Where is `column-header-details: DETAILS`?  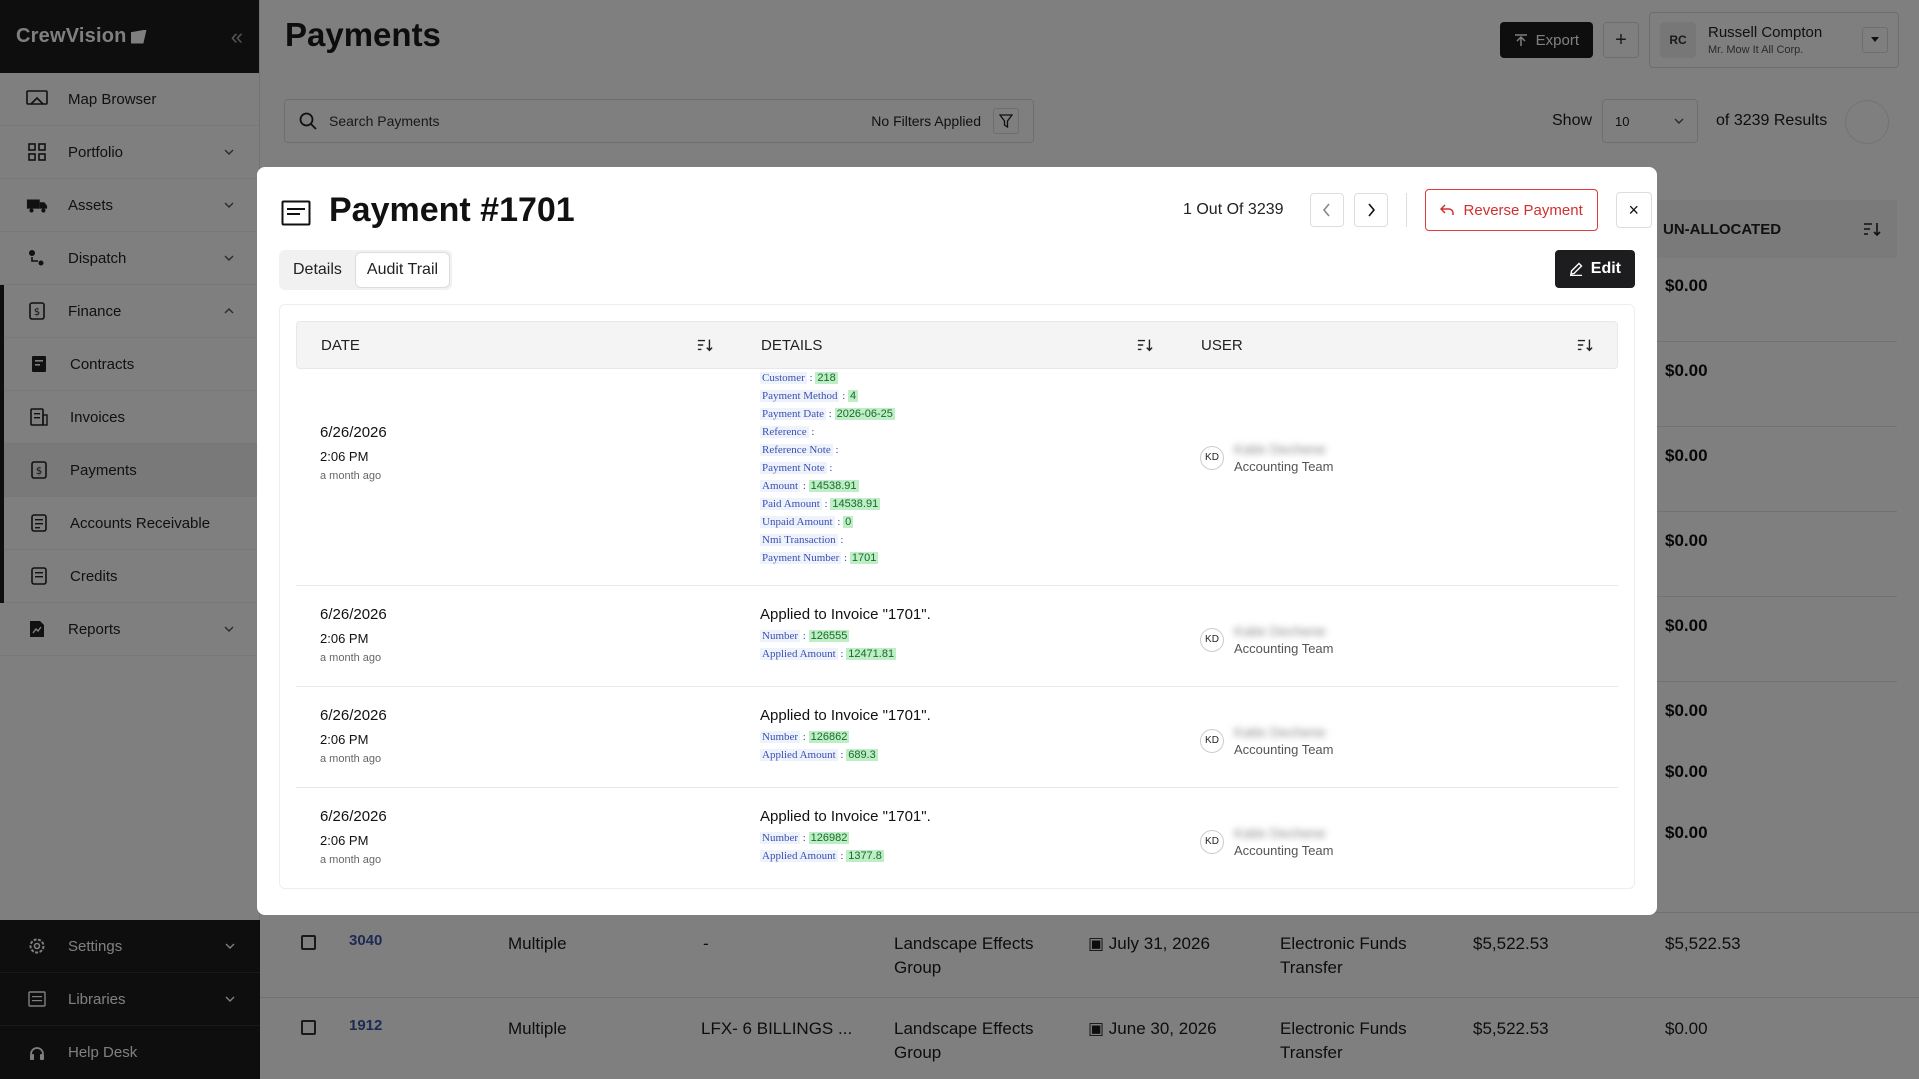
column-header-details: DETAILS is located at coordinates (791, 345).